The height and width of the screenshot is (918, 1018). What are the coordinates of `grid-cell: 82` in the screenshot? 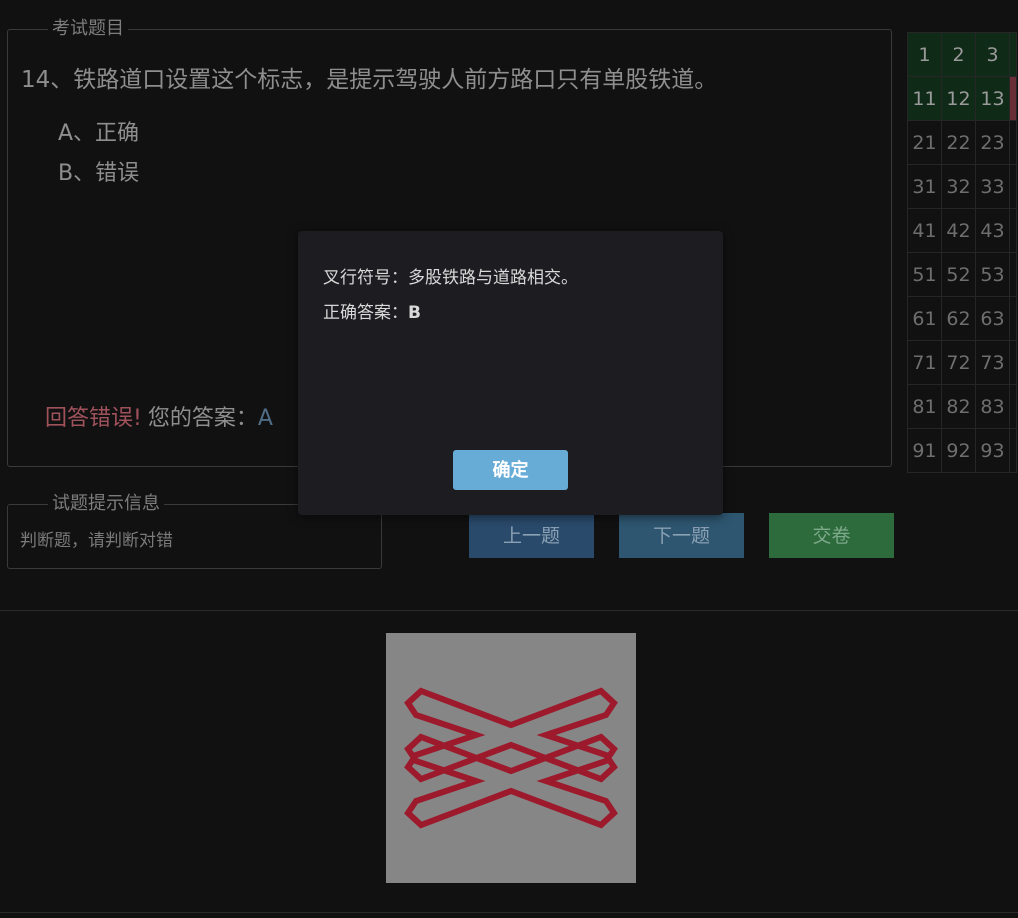 It's located at (958, 406).